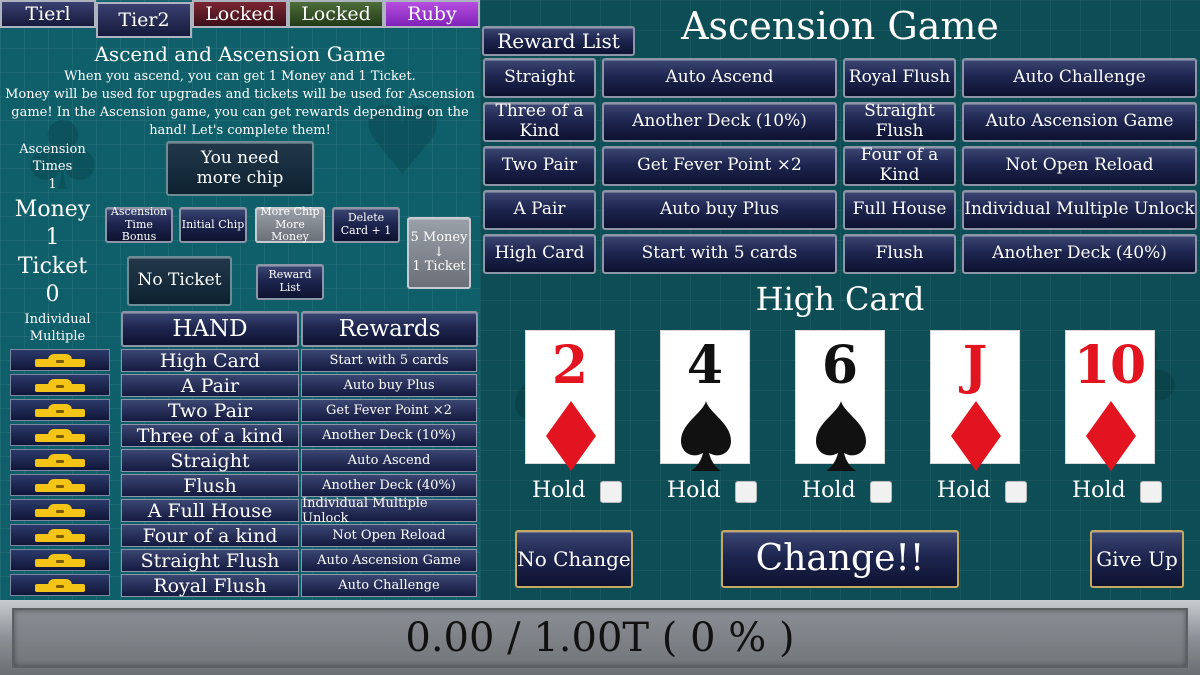 The image size is (1200, 675). What do you see at coordinates (574, 559) in the screenshot?
I see `no-change-button: No Change` at bounding box center [574, 559].